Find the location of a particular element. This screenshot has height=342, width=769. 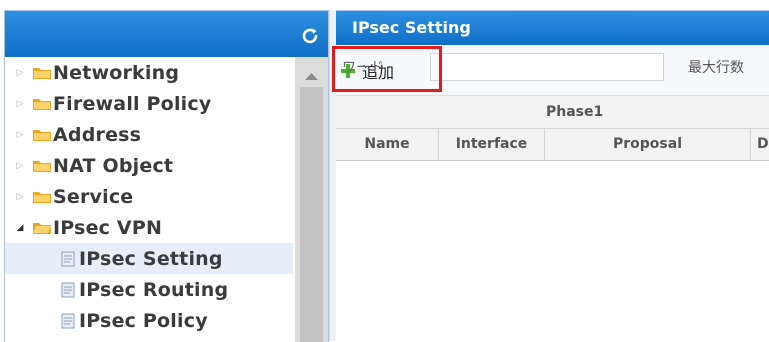

tree-item-label: IPsec VPN is located at coordinates (108, 227).